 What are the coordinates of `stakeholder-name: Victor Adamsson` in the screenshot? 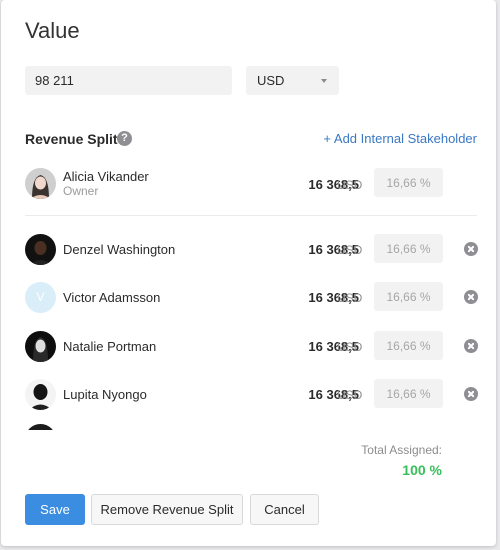 It's located at (112, 297).